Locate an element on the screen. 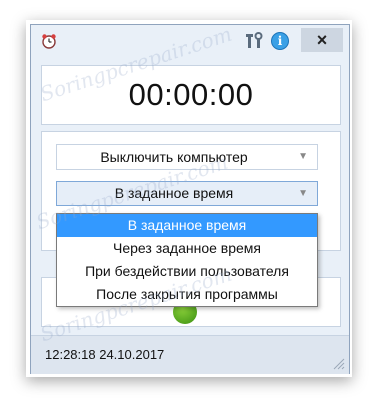 The image size is (375, 404). action-select-value: Выключить компьютер is located at coordinates (174, 157).